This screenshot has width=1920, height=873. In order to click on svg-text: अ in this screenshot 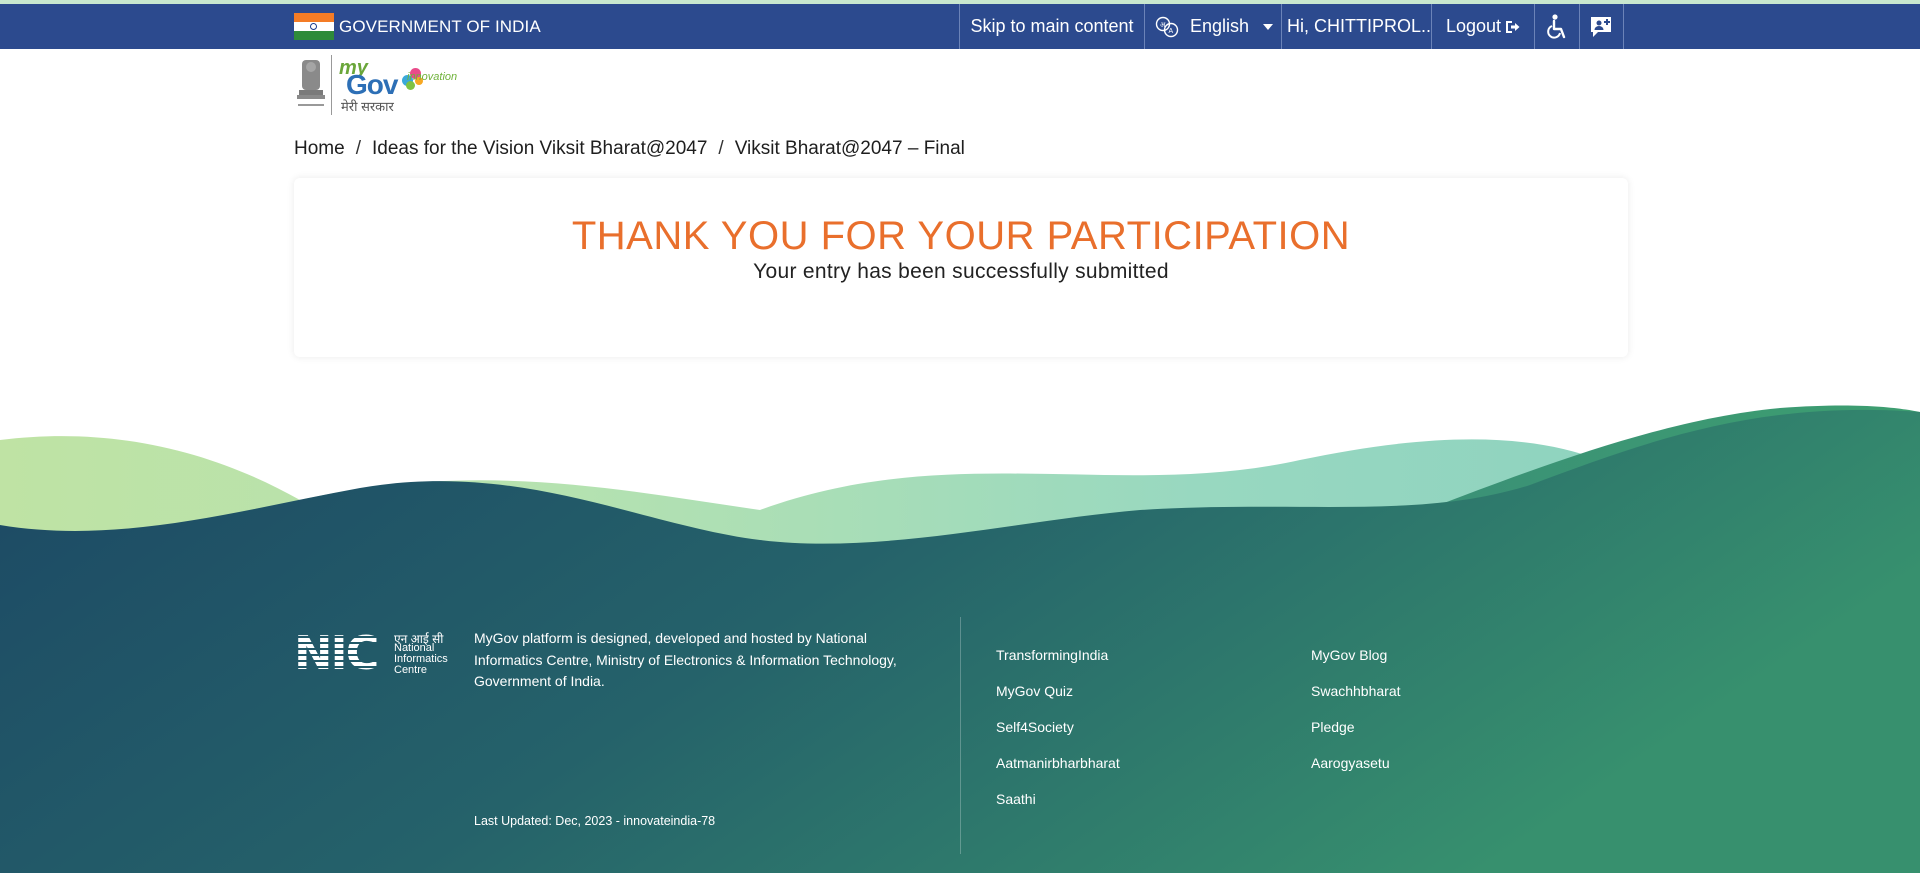, I will do `click(1163, 25)`.